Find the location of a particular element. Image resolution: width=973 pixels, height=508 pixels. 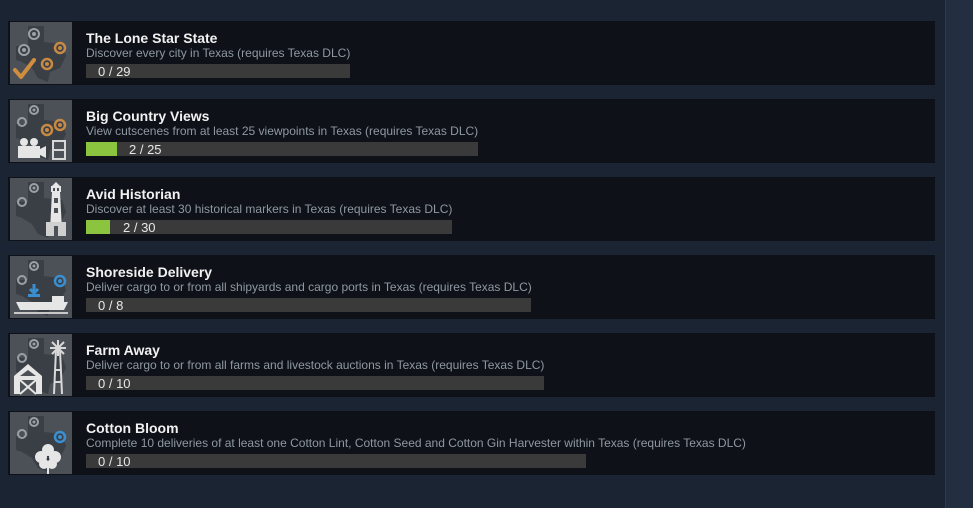

achievement-title: Big Country Views is located at coordinates (148, 116).